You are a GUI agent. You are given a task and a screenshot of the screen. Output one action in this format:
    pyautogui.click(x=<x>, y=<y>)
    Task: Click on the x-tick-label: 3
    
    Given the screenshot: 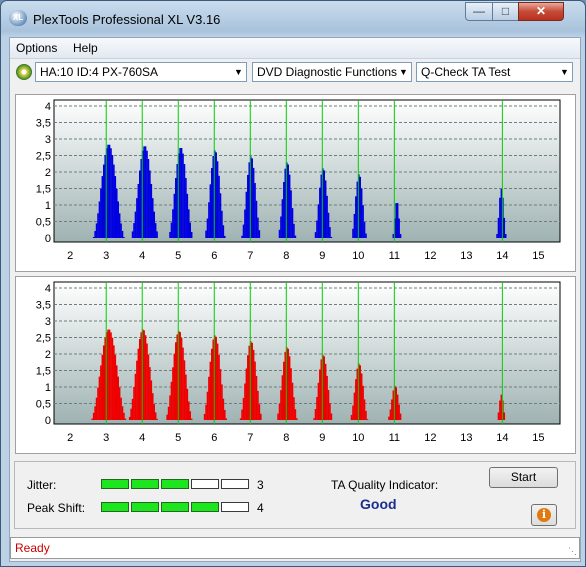 What is the action you would take?
    pyautogui.click(x=106, y=438)
    